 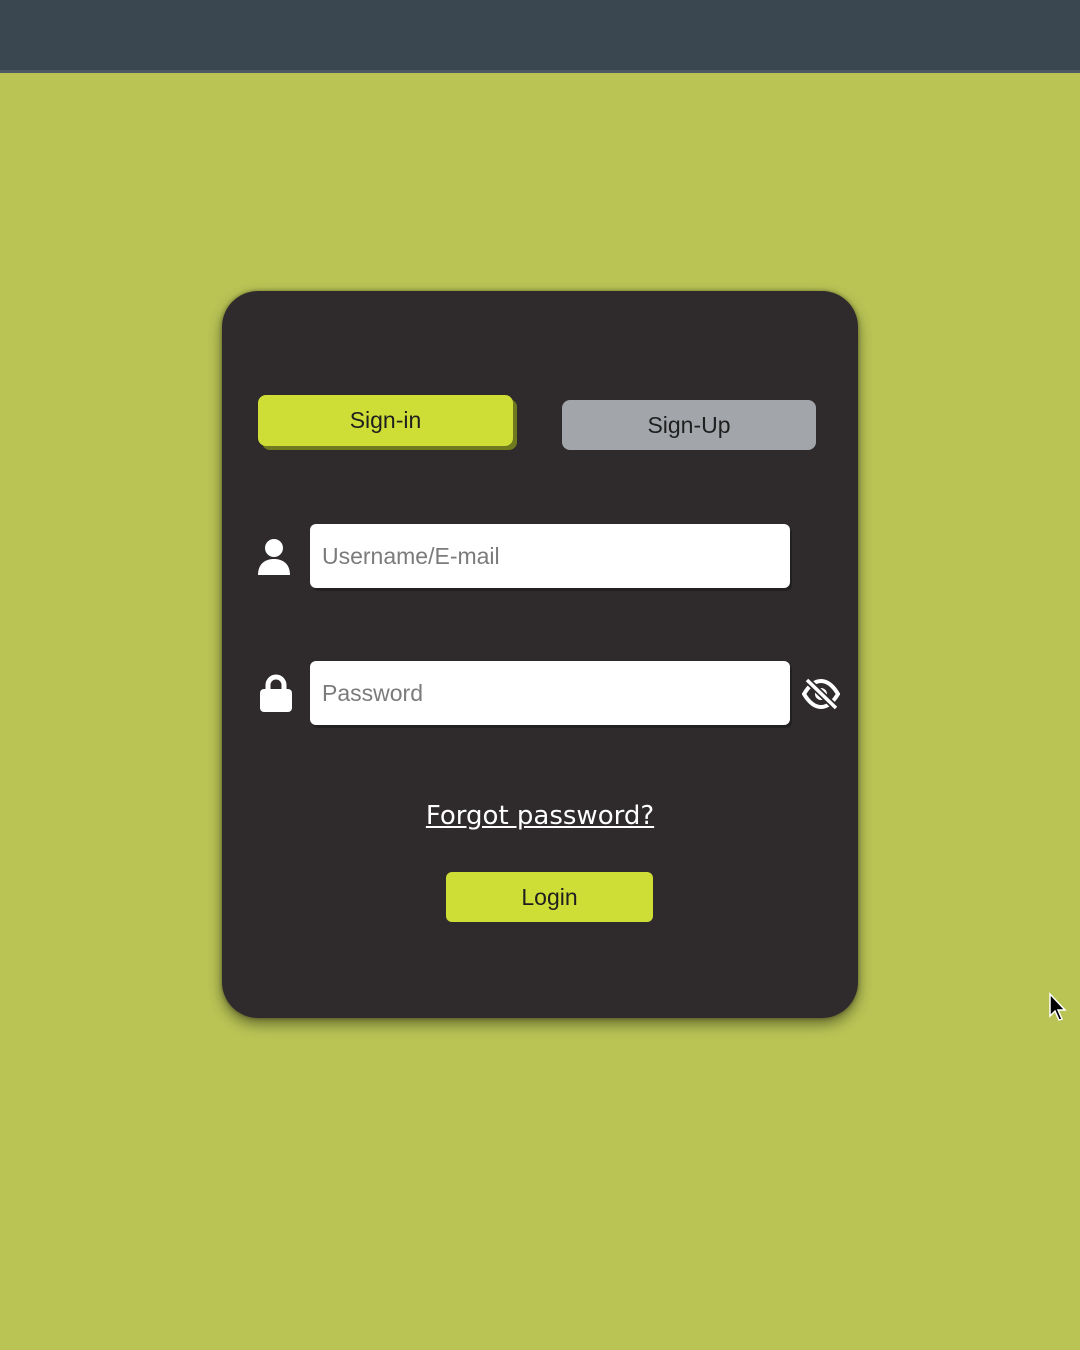 What do you see at coordinates (274, 557) in the screenshot?
I see `user-icon` at bounding box center [274, 557].